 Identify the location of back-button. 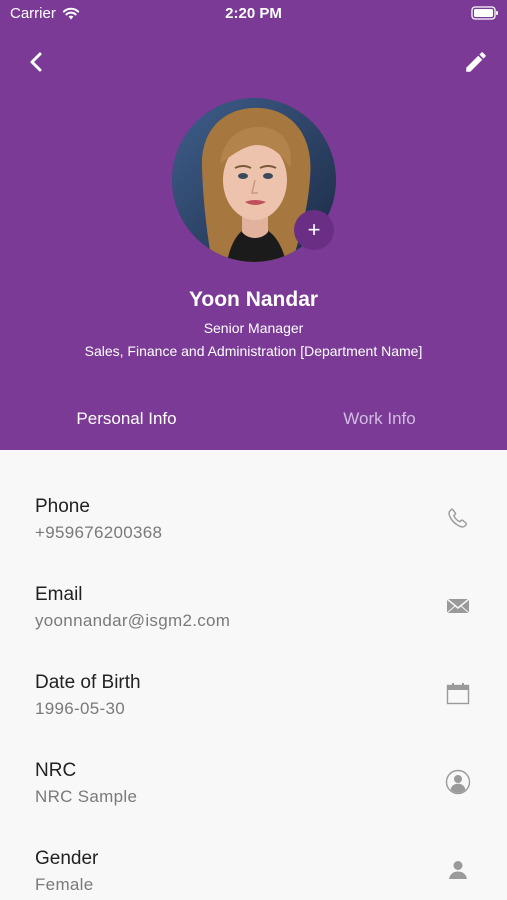
(36, 62).